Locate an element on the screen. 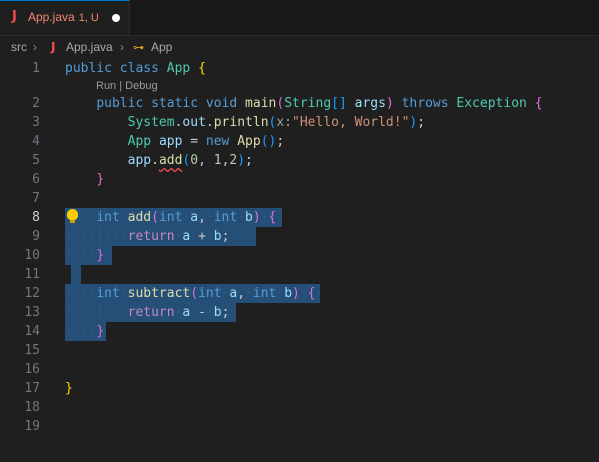 Image resolution: width=599 pixels, height=462 pixels. line-number: 13 is located at coordinates (32, 312).